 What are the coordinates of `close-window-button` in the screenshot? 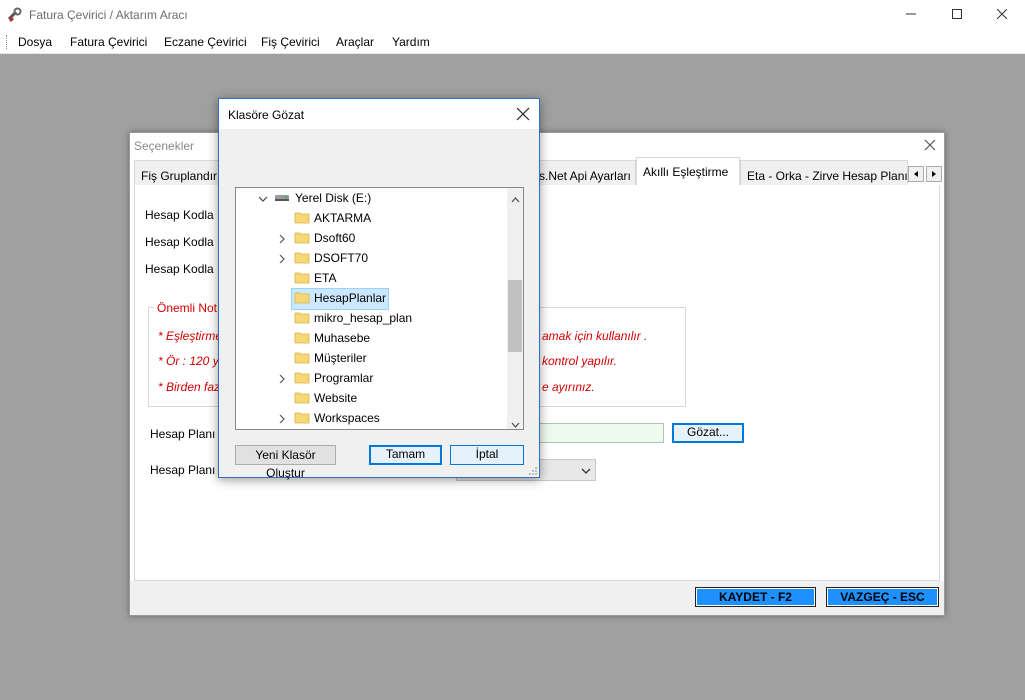 It's located at (1002, 15).